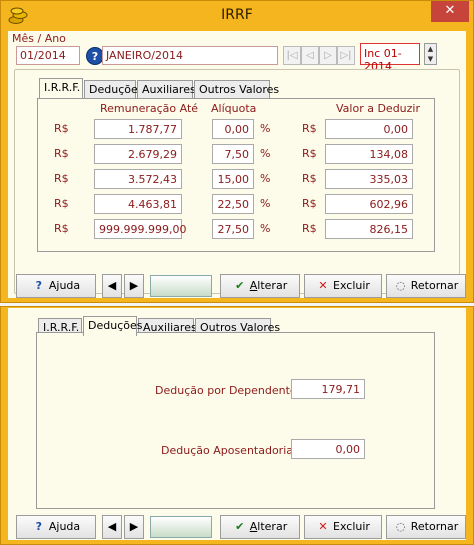  What do you see at coordinates (166, 89) in the screenshot?
I see `tab-auxiliares: Auxiliares` at bounding box center [166, 89].